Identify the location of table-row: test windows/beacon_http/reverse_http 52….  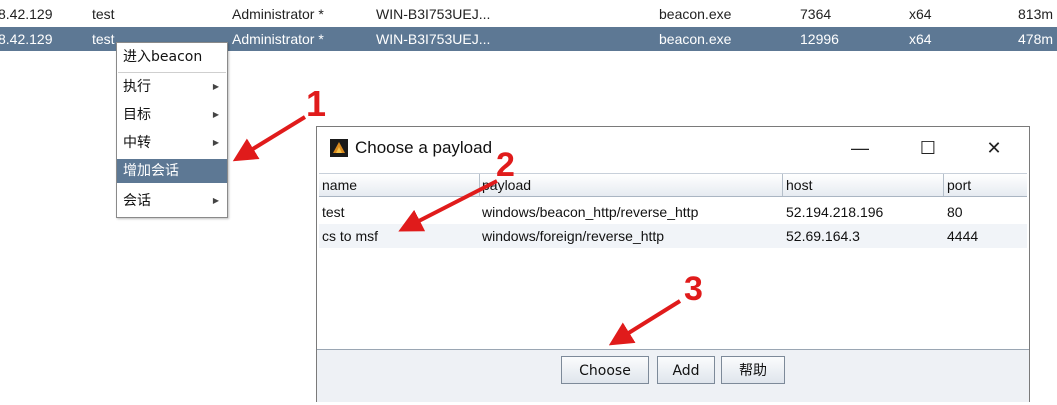
(673, 212).